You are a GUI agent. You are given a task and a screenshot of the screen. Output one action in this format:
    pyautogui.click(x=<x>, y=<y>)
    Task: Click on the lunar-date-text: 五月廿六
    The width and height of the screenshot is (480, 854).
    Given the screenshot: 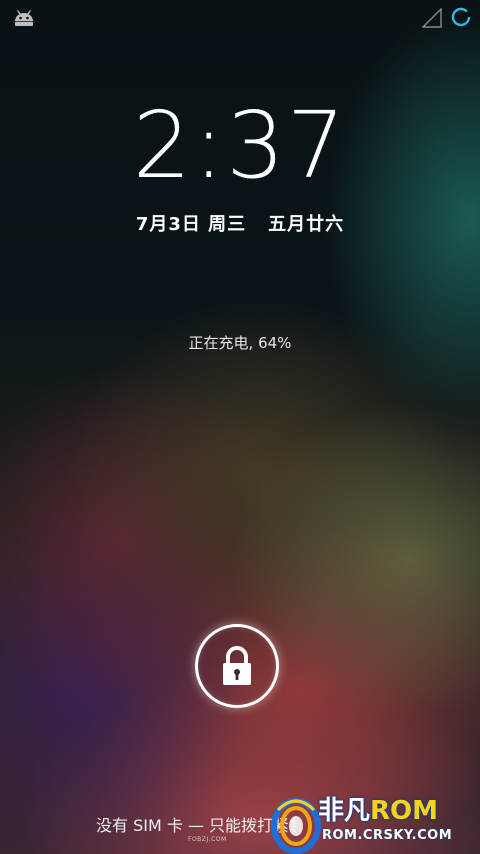 What is the action you would take?
    pyautogui.click(x=306, y=224)
    